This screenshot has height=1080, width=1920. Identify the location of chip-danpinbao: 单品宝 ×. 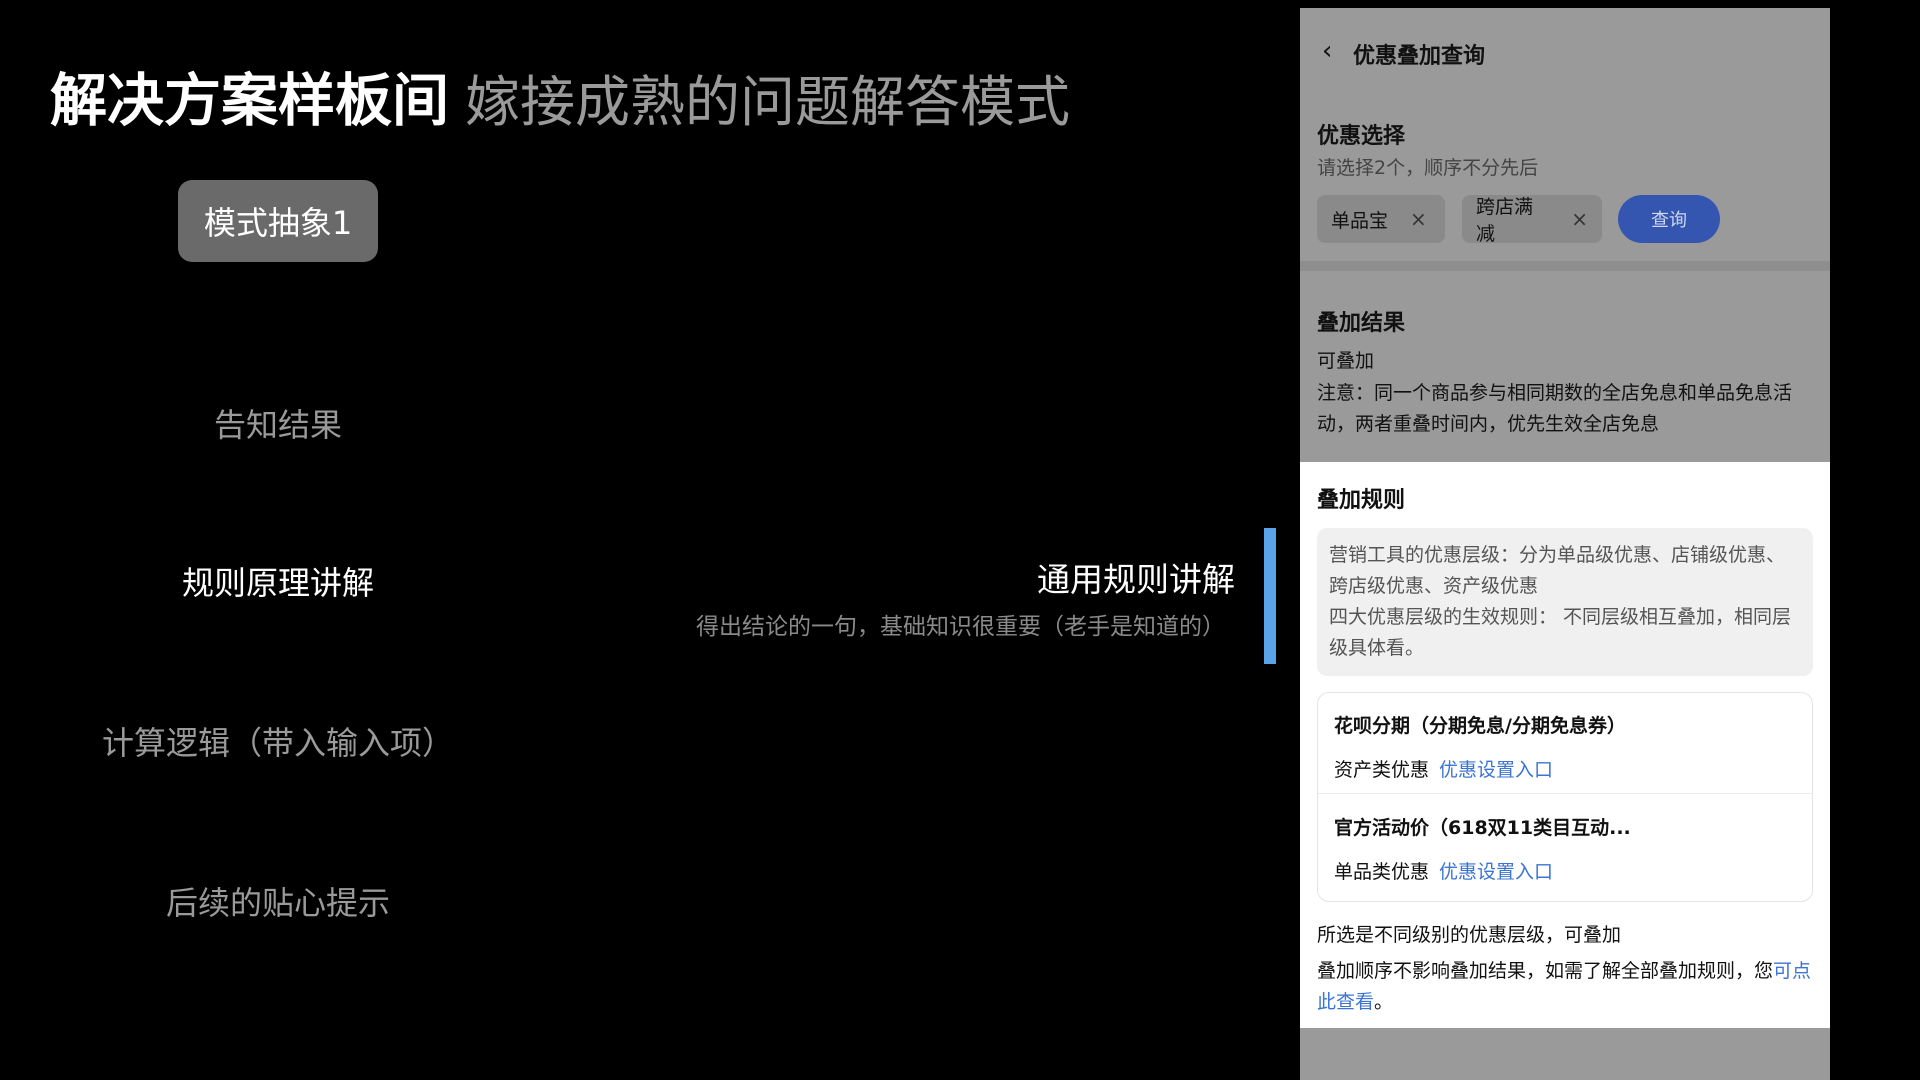
(1381, 219).